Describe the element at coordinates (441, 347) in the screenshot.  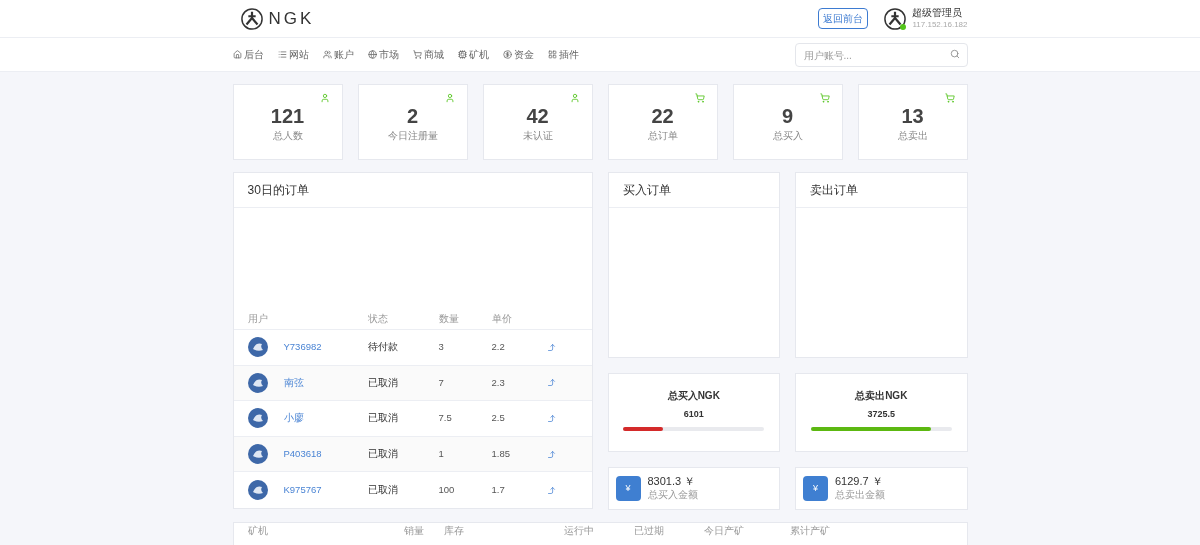
I see `table-cell-text: 3` at that location.